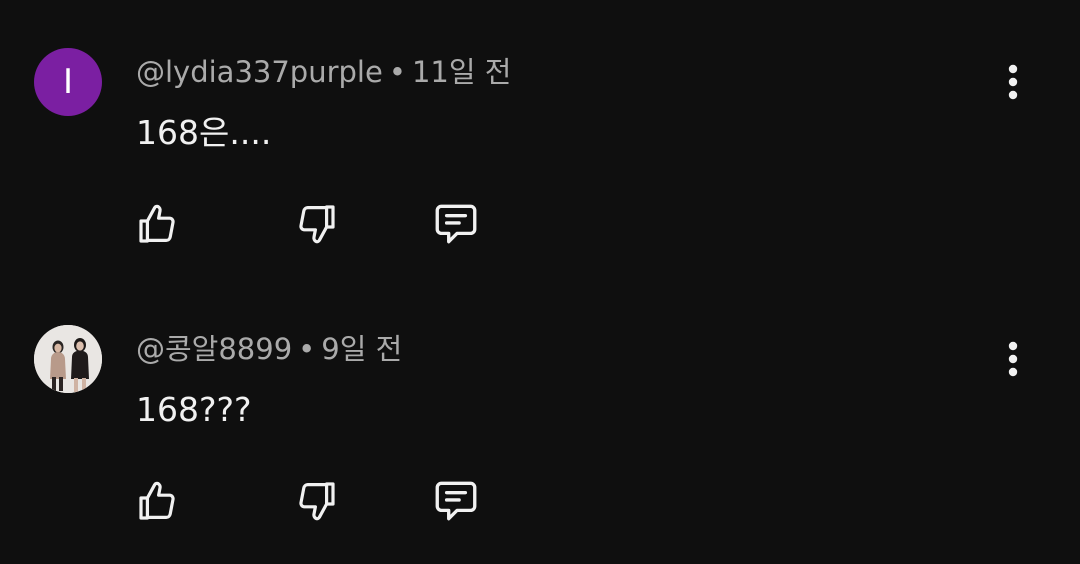 The image size is (1080, 564). I want to click on avatar-photo-image, so click(68, 359).